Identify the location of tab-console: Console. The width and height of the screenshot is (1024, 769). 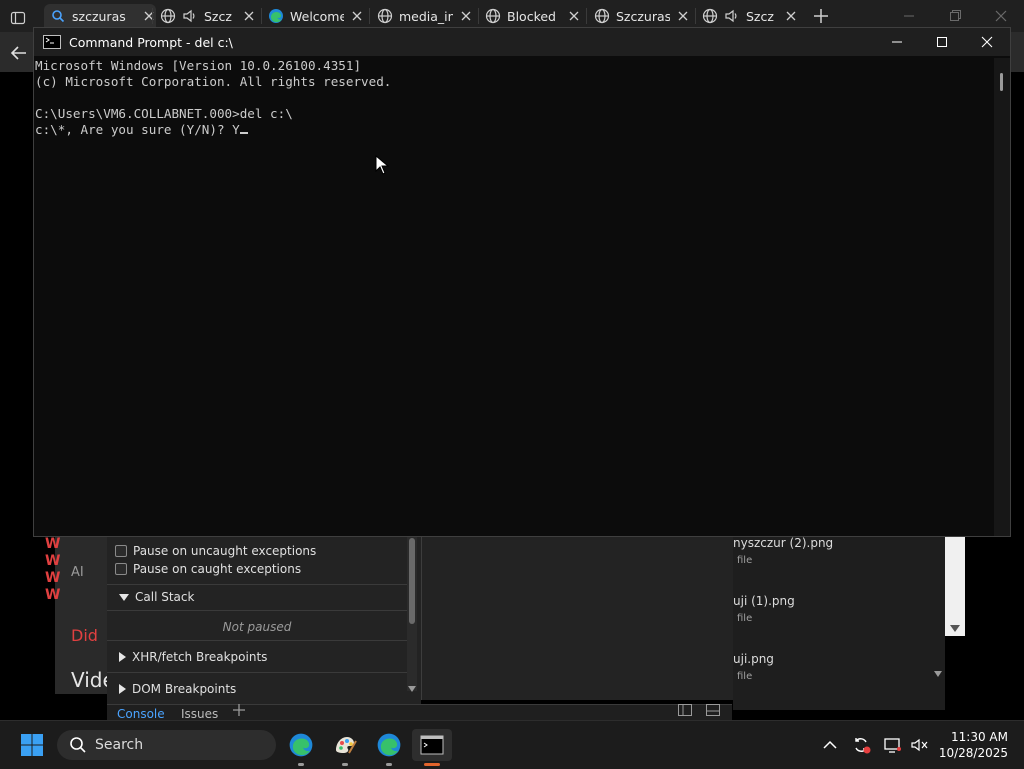
(141, 714).